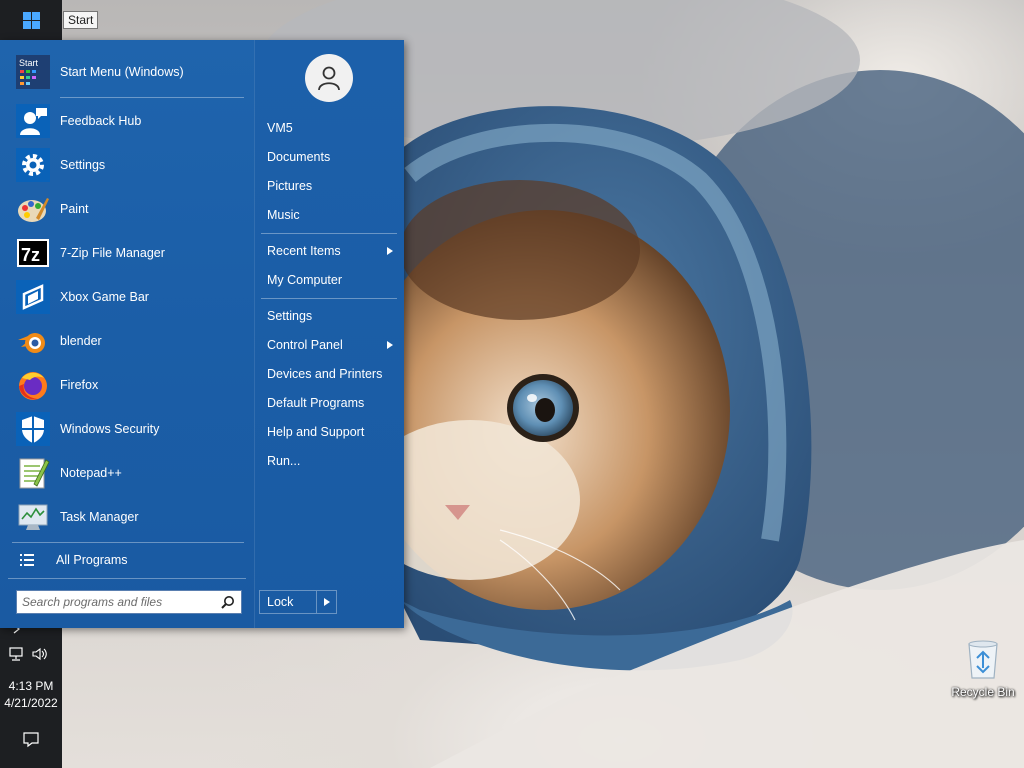 The image size is (1024, 768). Describe the element at coordinates (33, 165) in the screenshot. I see `settings-gear-icon` at that location.